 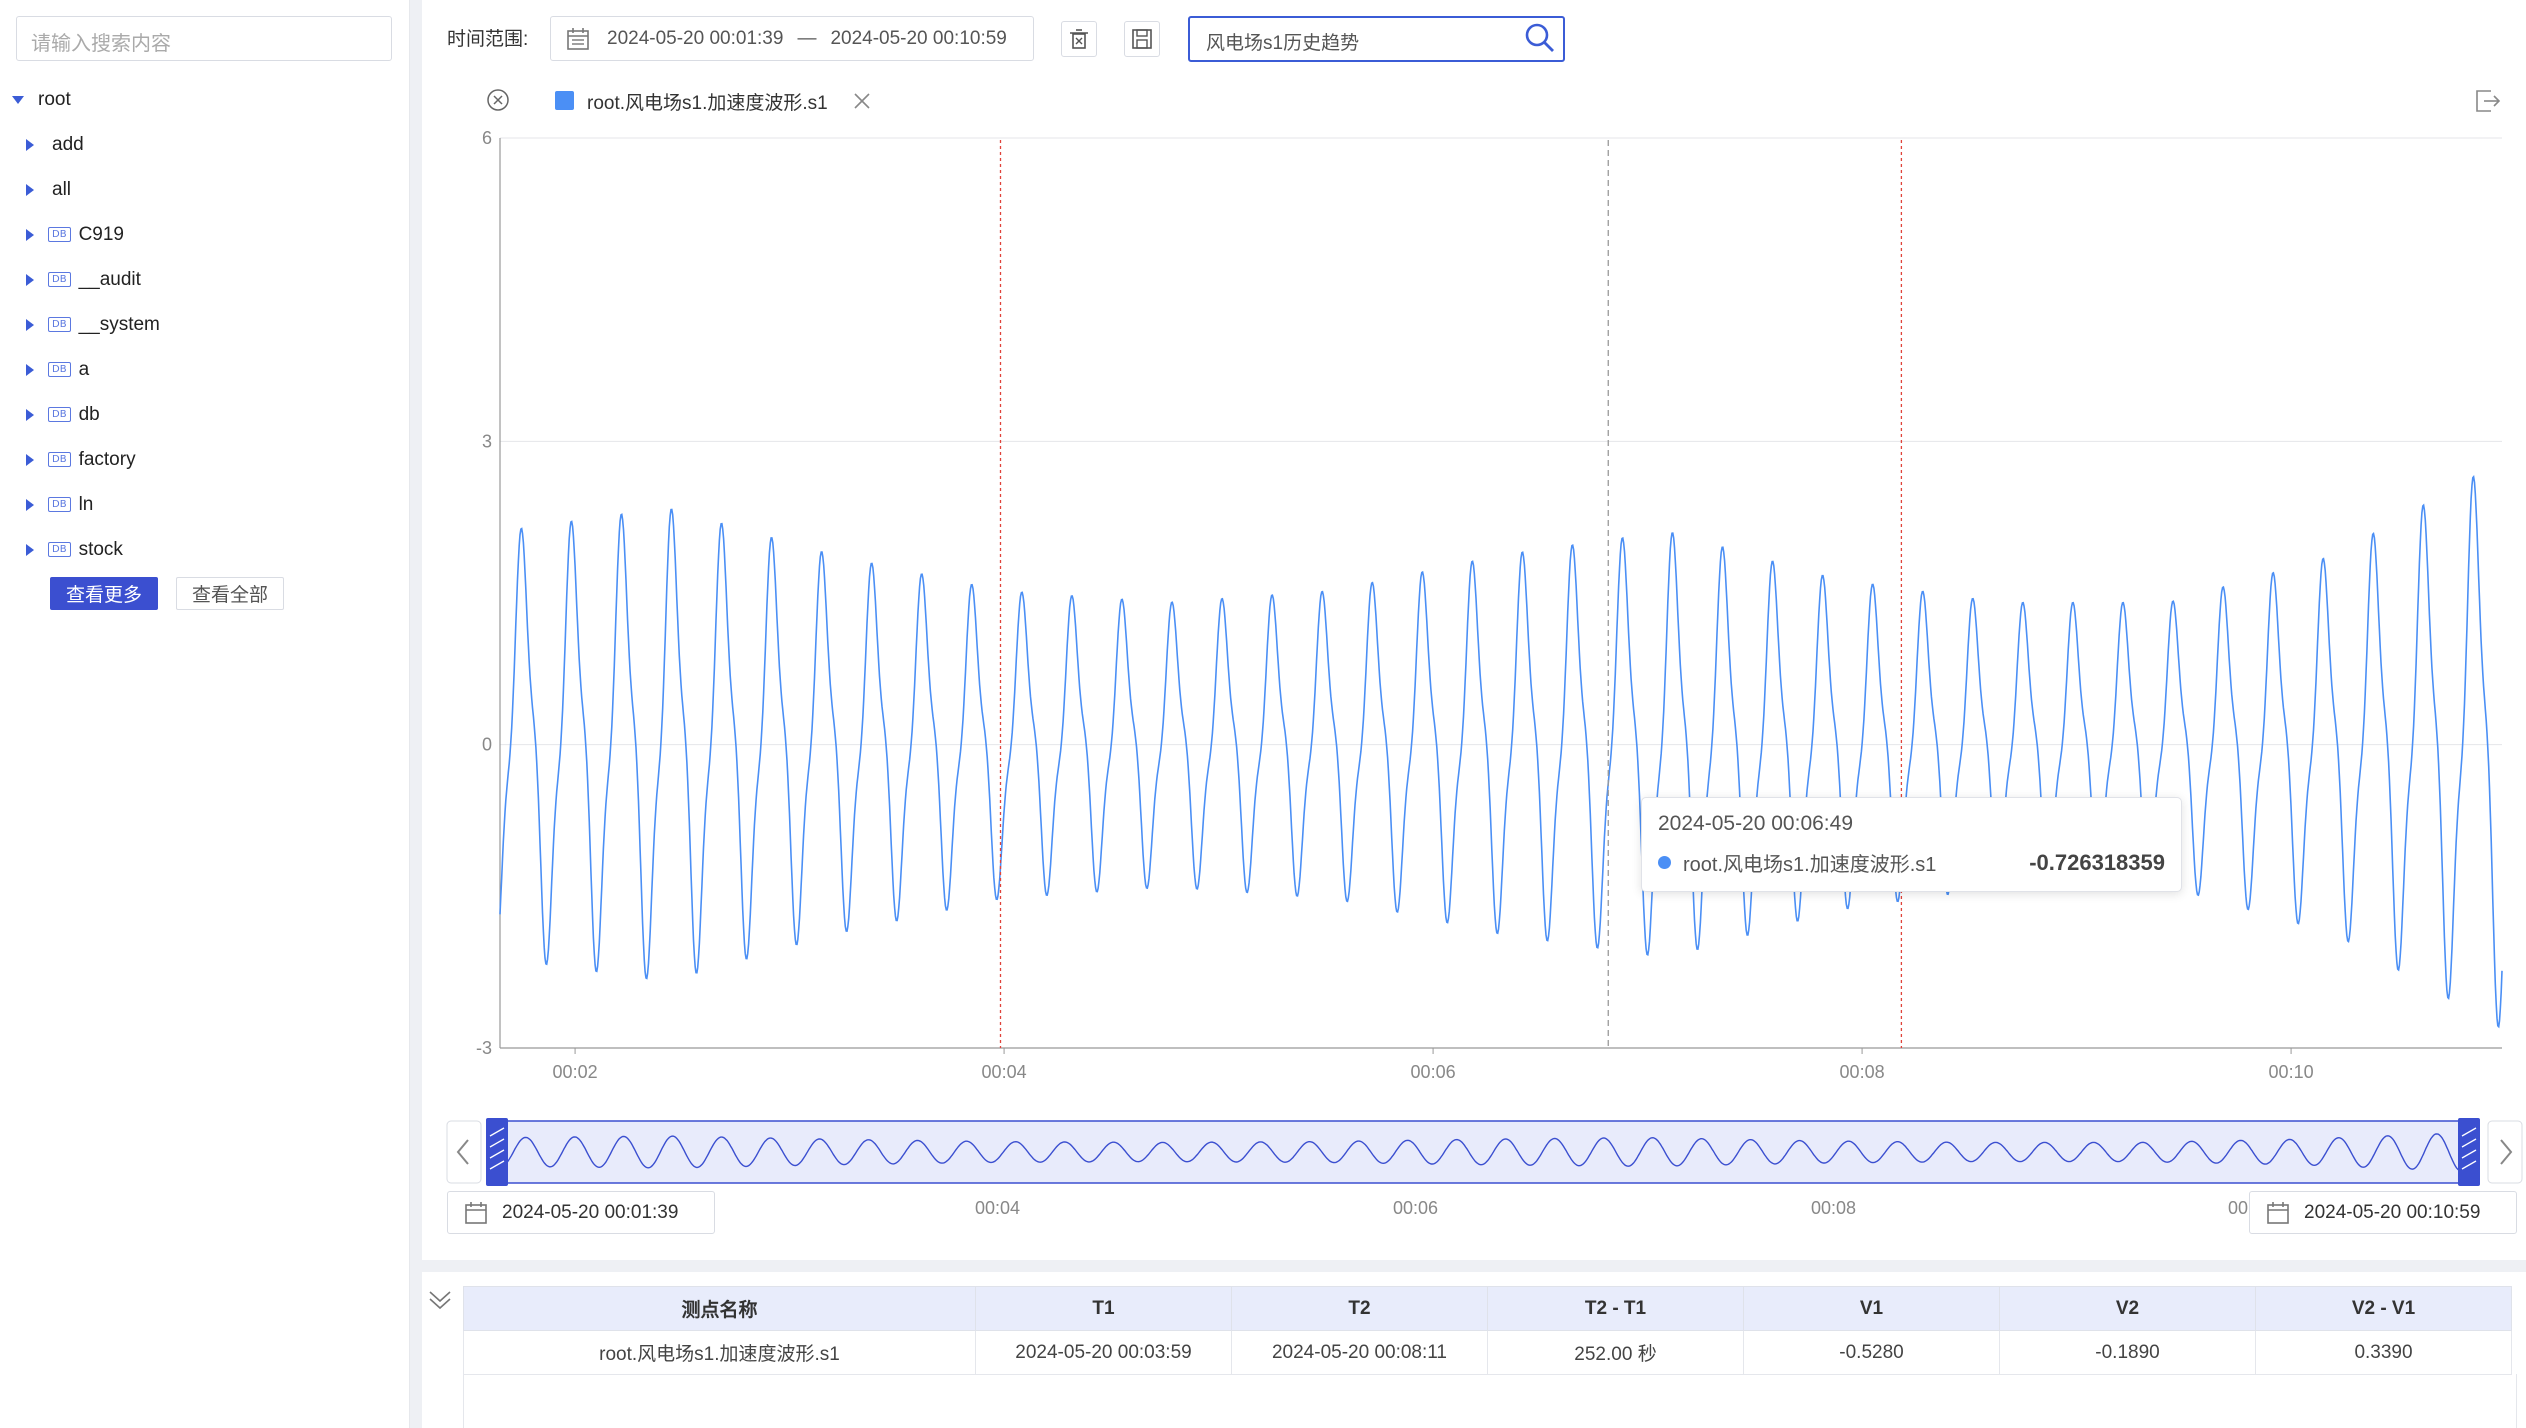 What do you see at coordinates (487, 745) in the screenshot?
I see `y-tick-label: 0` at bounding box center [487, 745].